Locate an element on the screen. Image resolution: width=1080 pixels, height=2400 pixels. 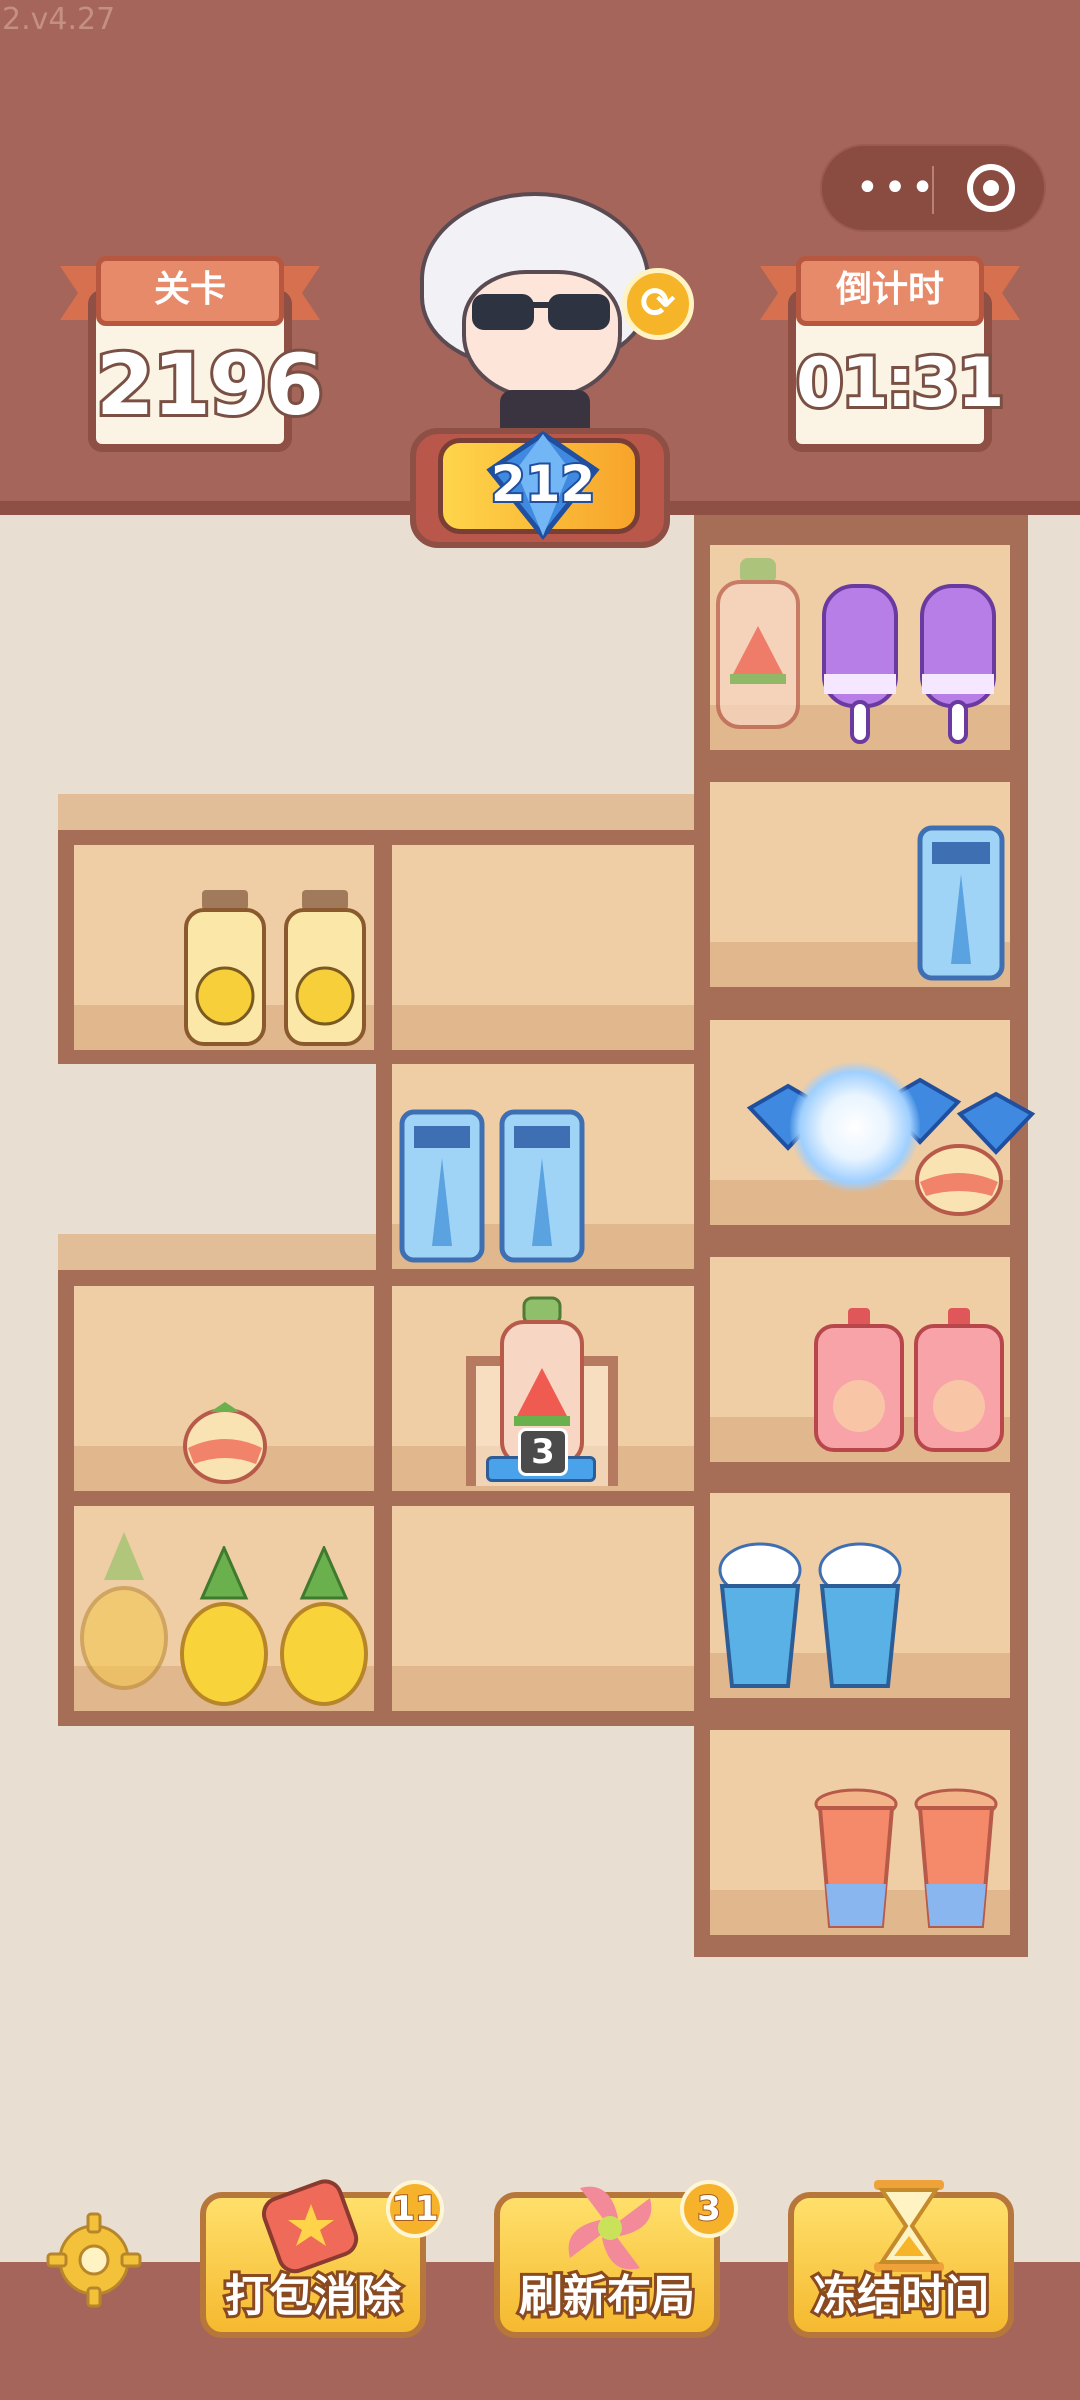
settings-gear-icon is located at coordinates (94, 2260).